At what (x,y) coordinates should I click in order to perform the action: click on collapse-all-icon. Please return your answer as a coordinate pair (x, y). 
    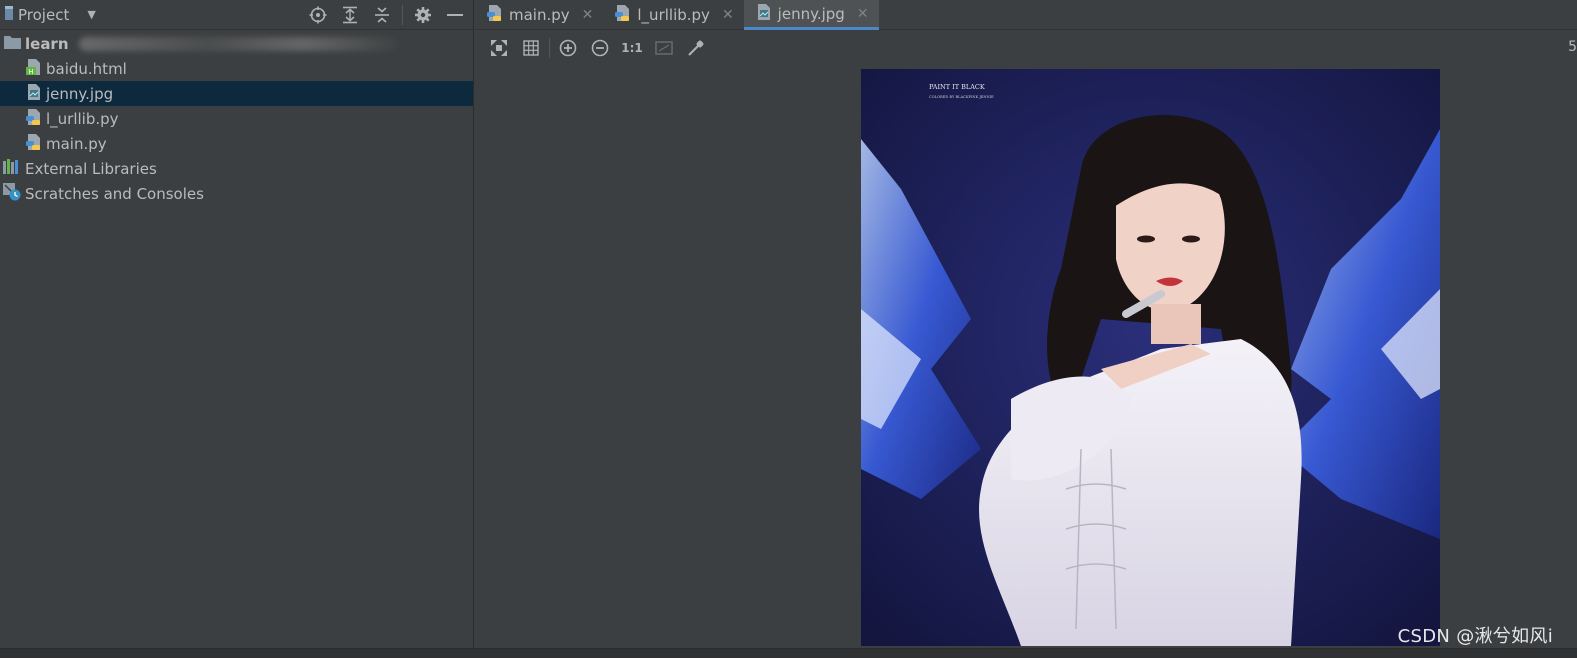
    Looking at the image, I should click on (382, 15).